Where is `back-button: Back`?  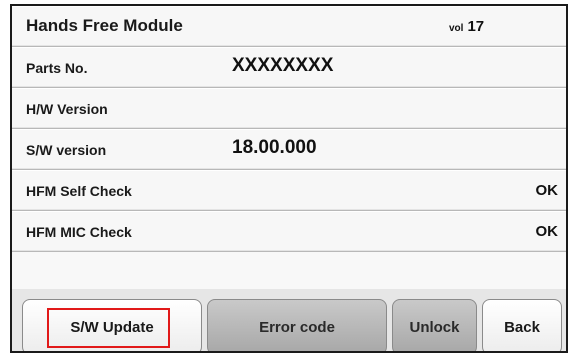 back-button: Back is located at coordinates (522, 325).